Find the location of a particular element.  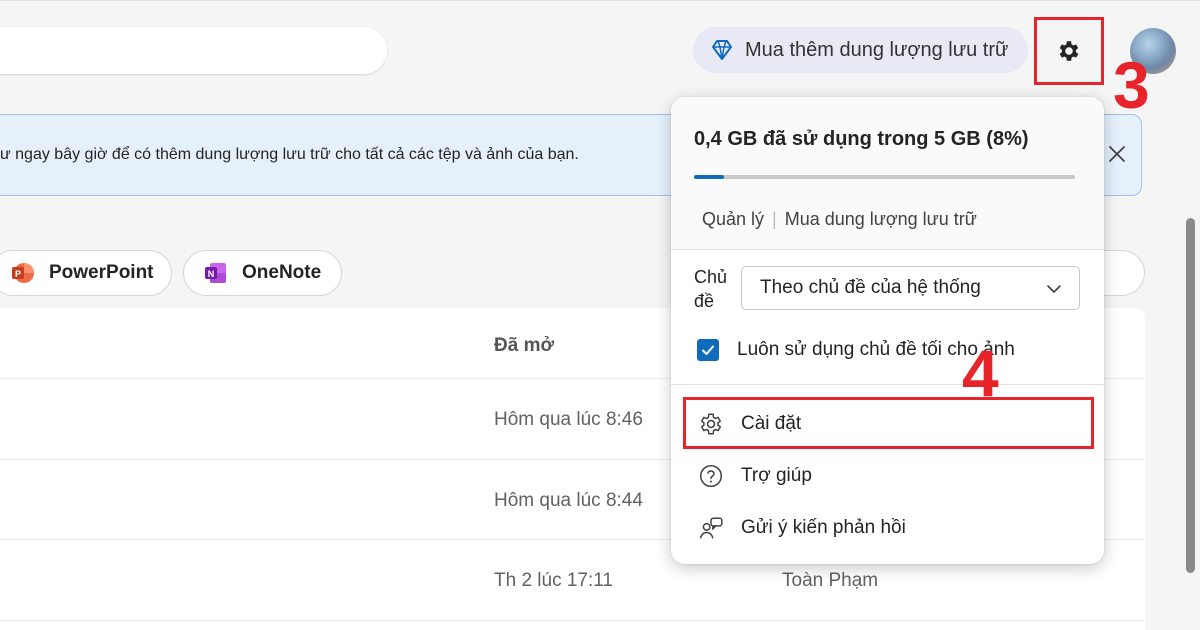

dark-theme-checkbox is located at coordinates (708, 350).